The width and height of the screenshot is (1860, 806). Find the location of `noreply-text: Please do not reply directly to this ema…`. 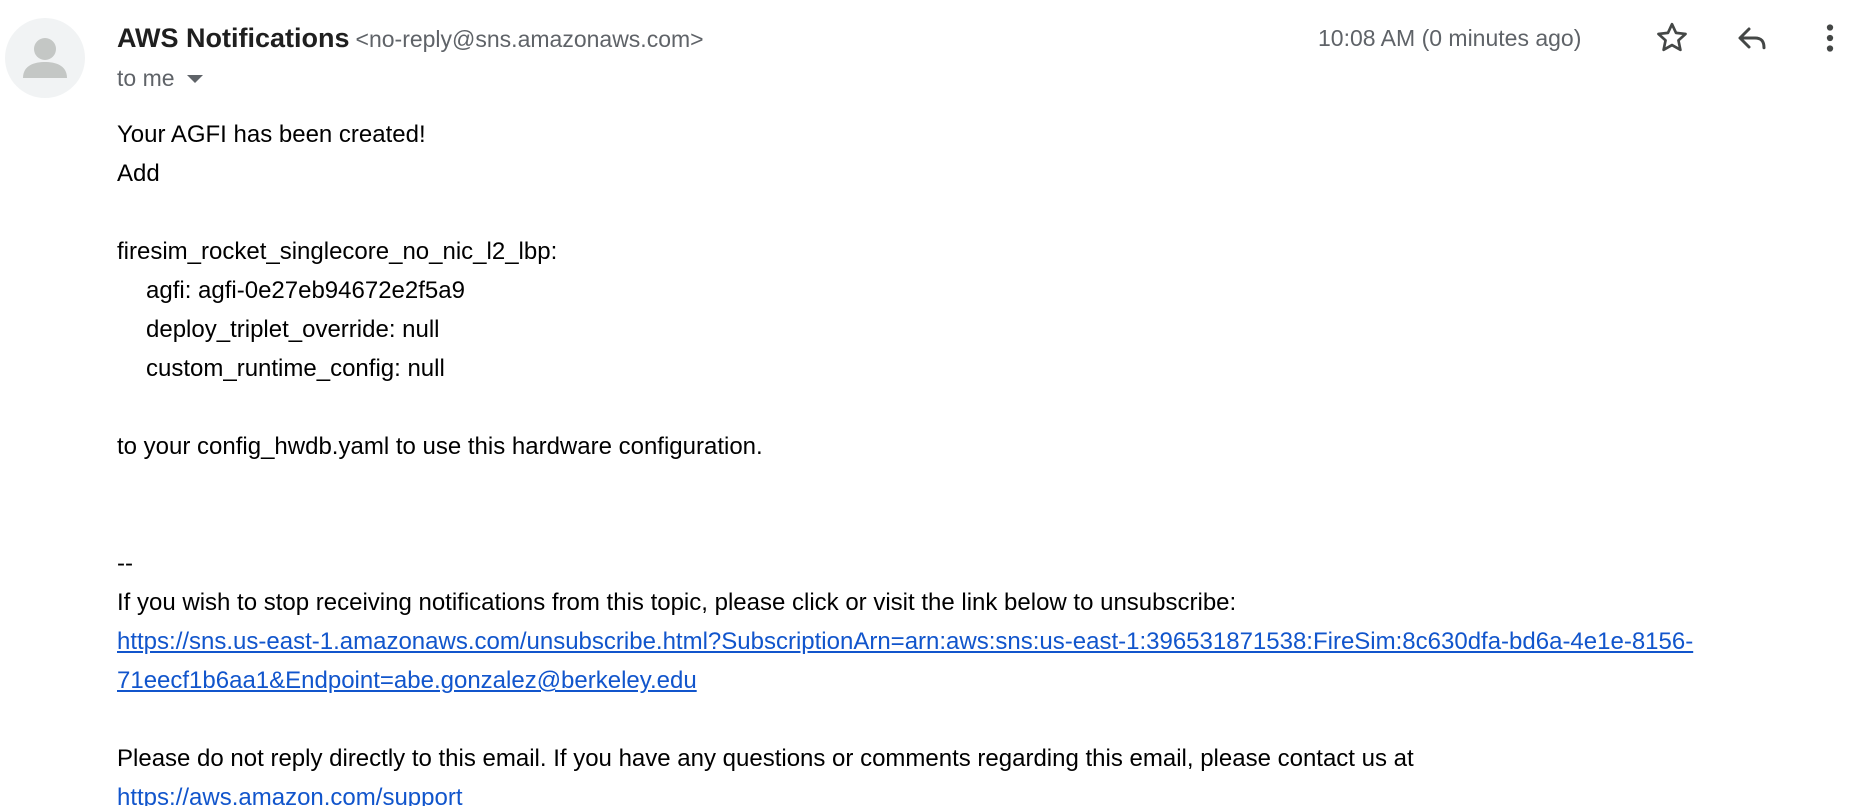

noreply-text: Please do not reply directly to this ema… is located at coordinates (765, 758).